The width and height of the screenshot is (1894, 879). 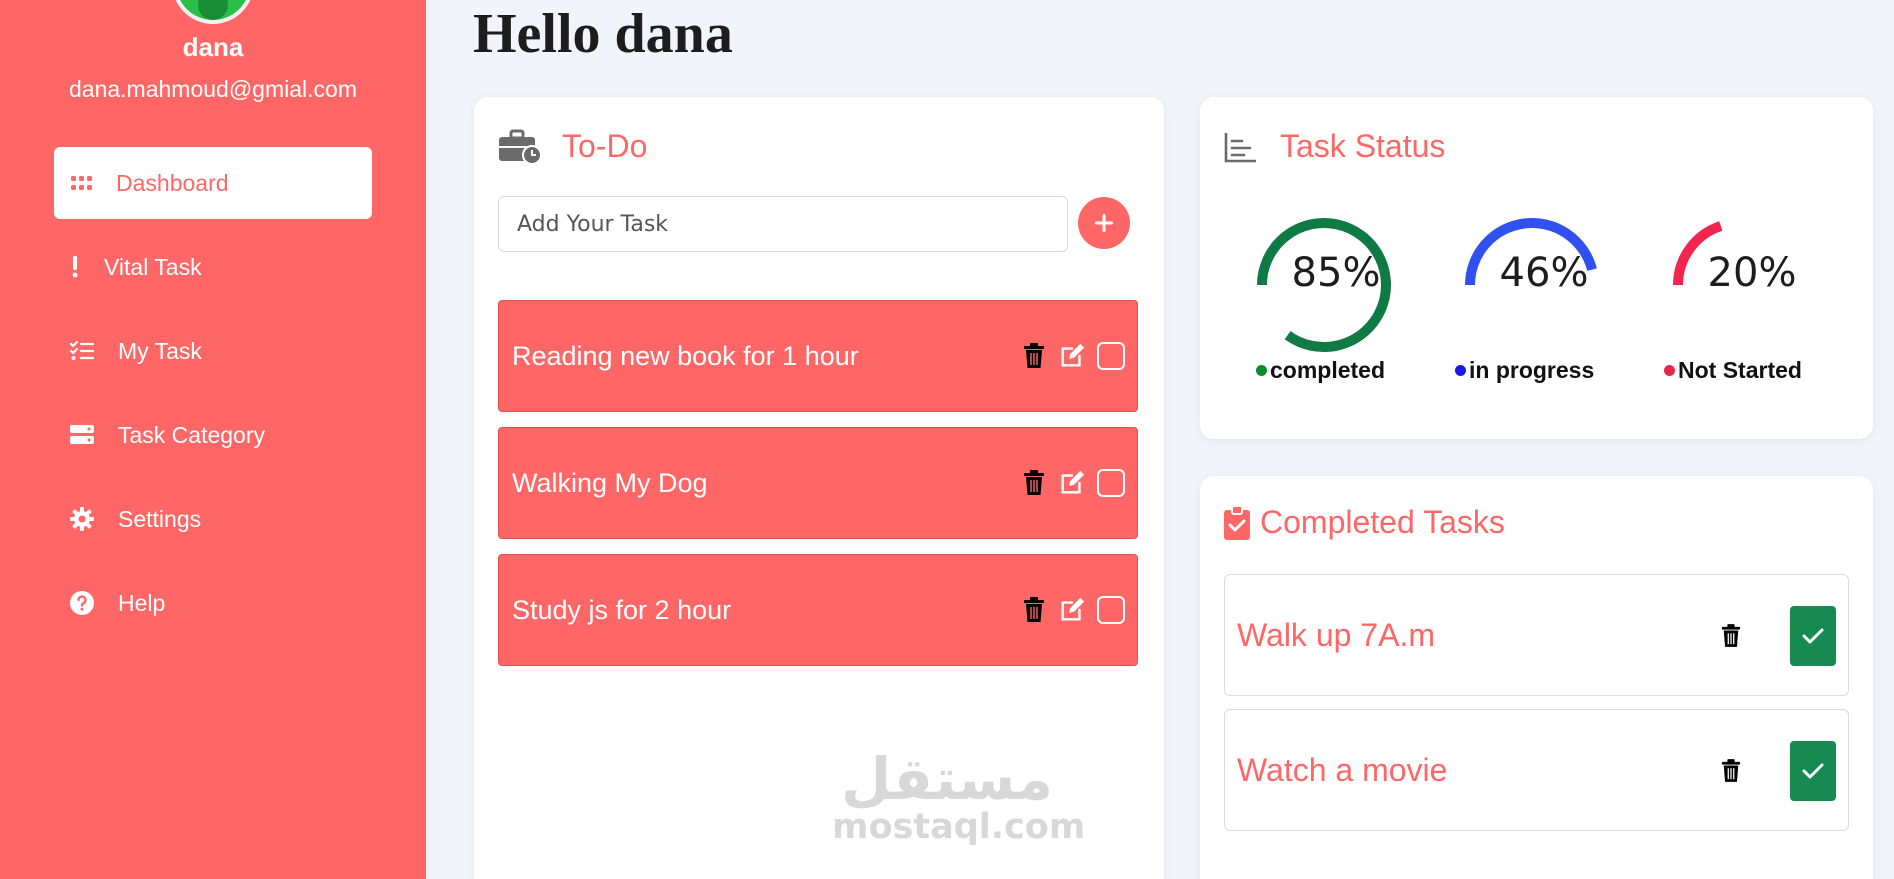 I want to click on gauge-legend: completed, so click(x=1320, y=370).